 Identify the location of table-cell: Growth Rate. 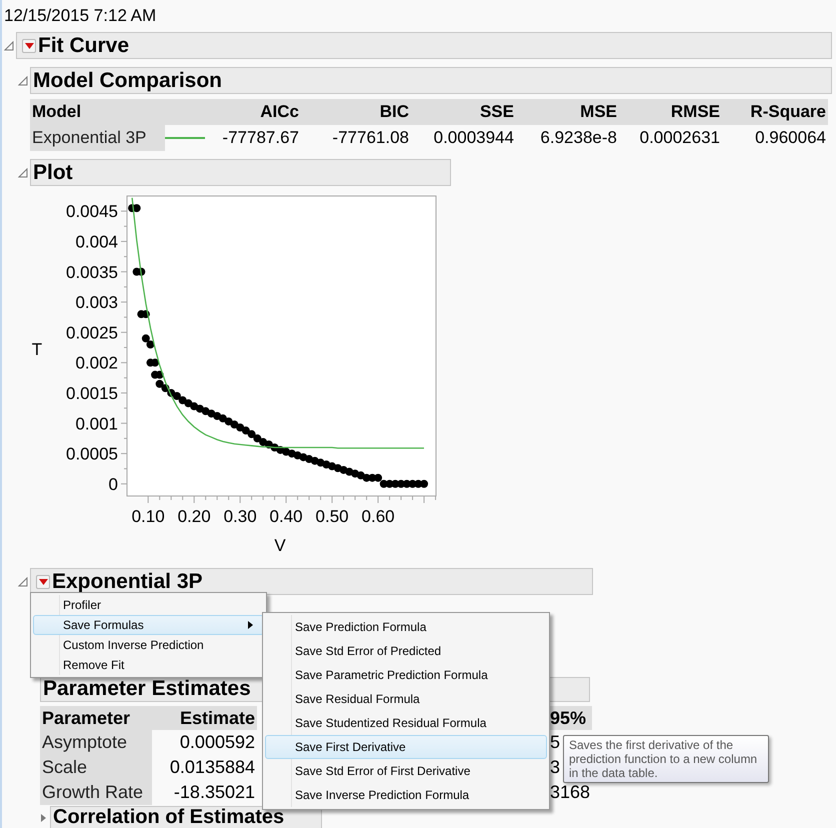
(96, 792).